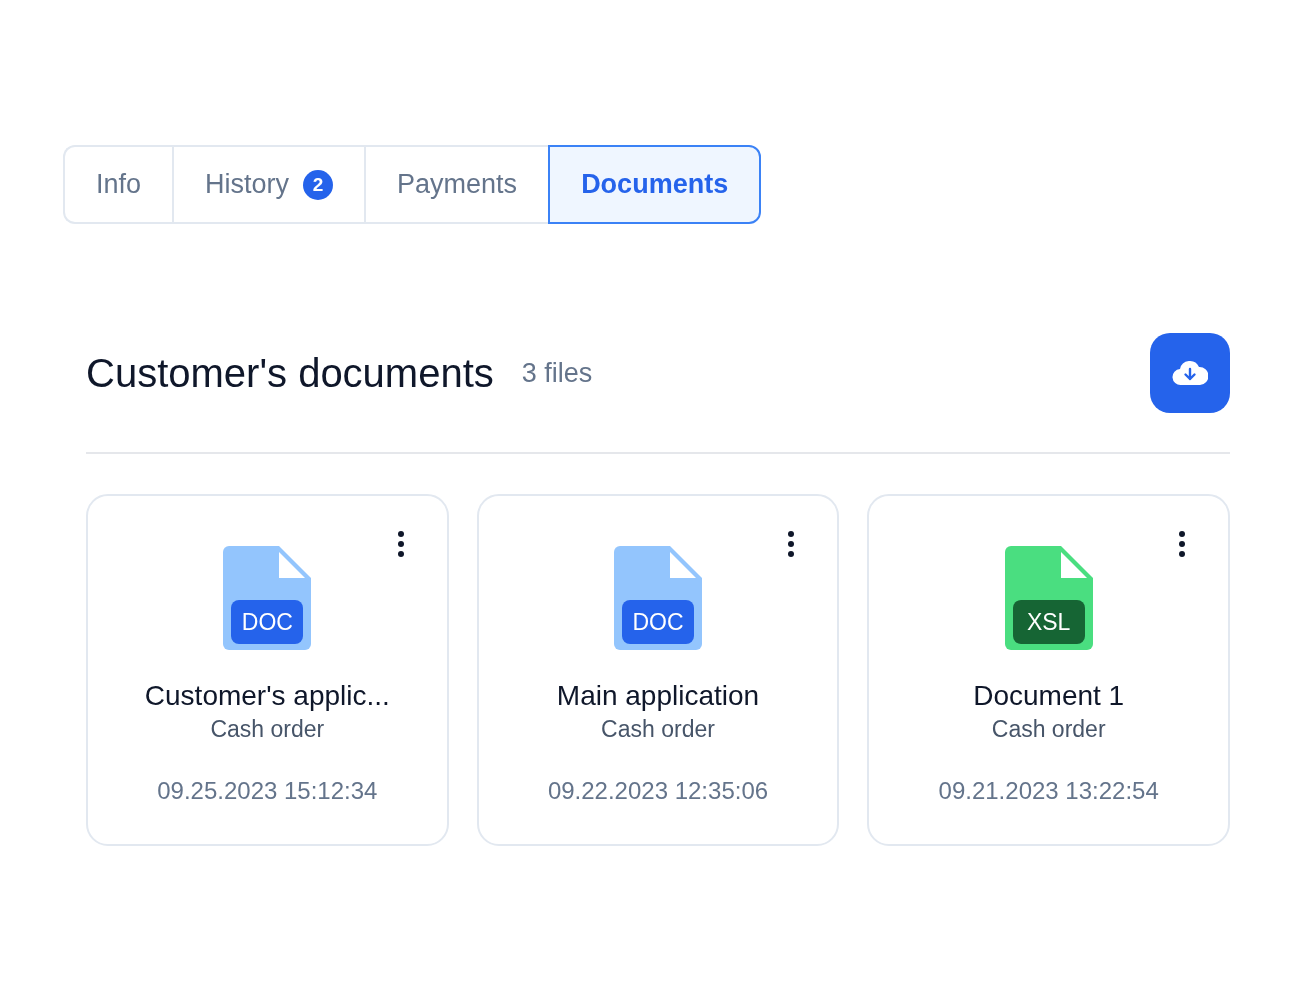 The image size is (1316, 1000). What do you see at coordinates (658, 791) in the screenshot?
I see `file-date: 09.22.2023 12:35:06` at bounding box center [658, 791].